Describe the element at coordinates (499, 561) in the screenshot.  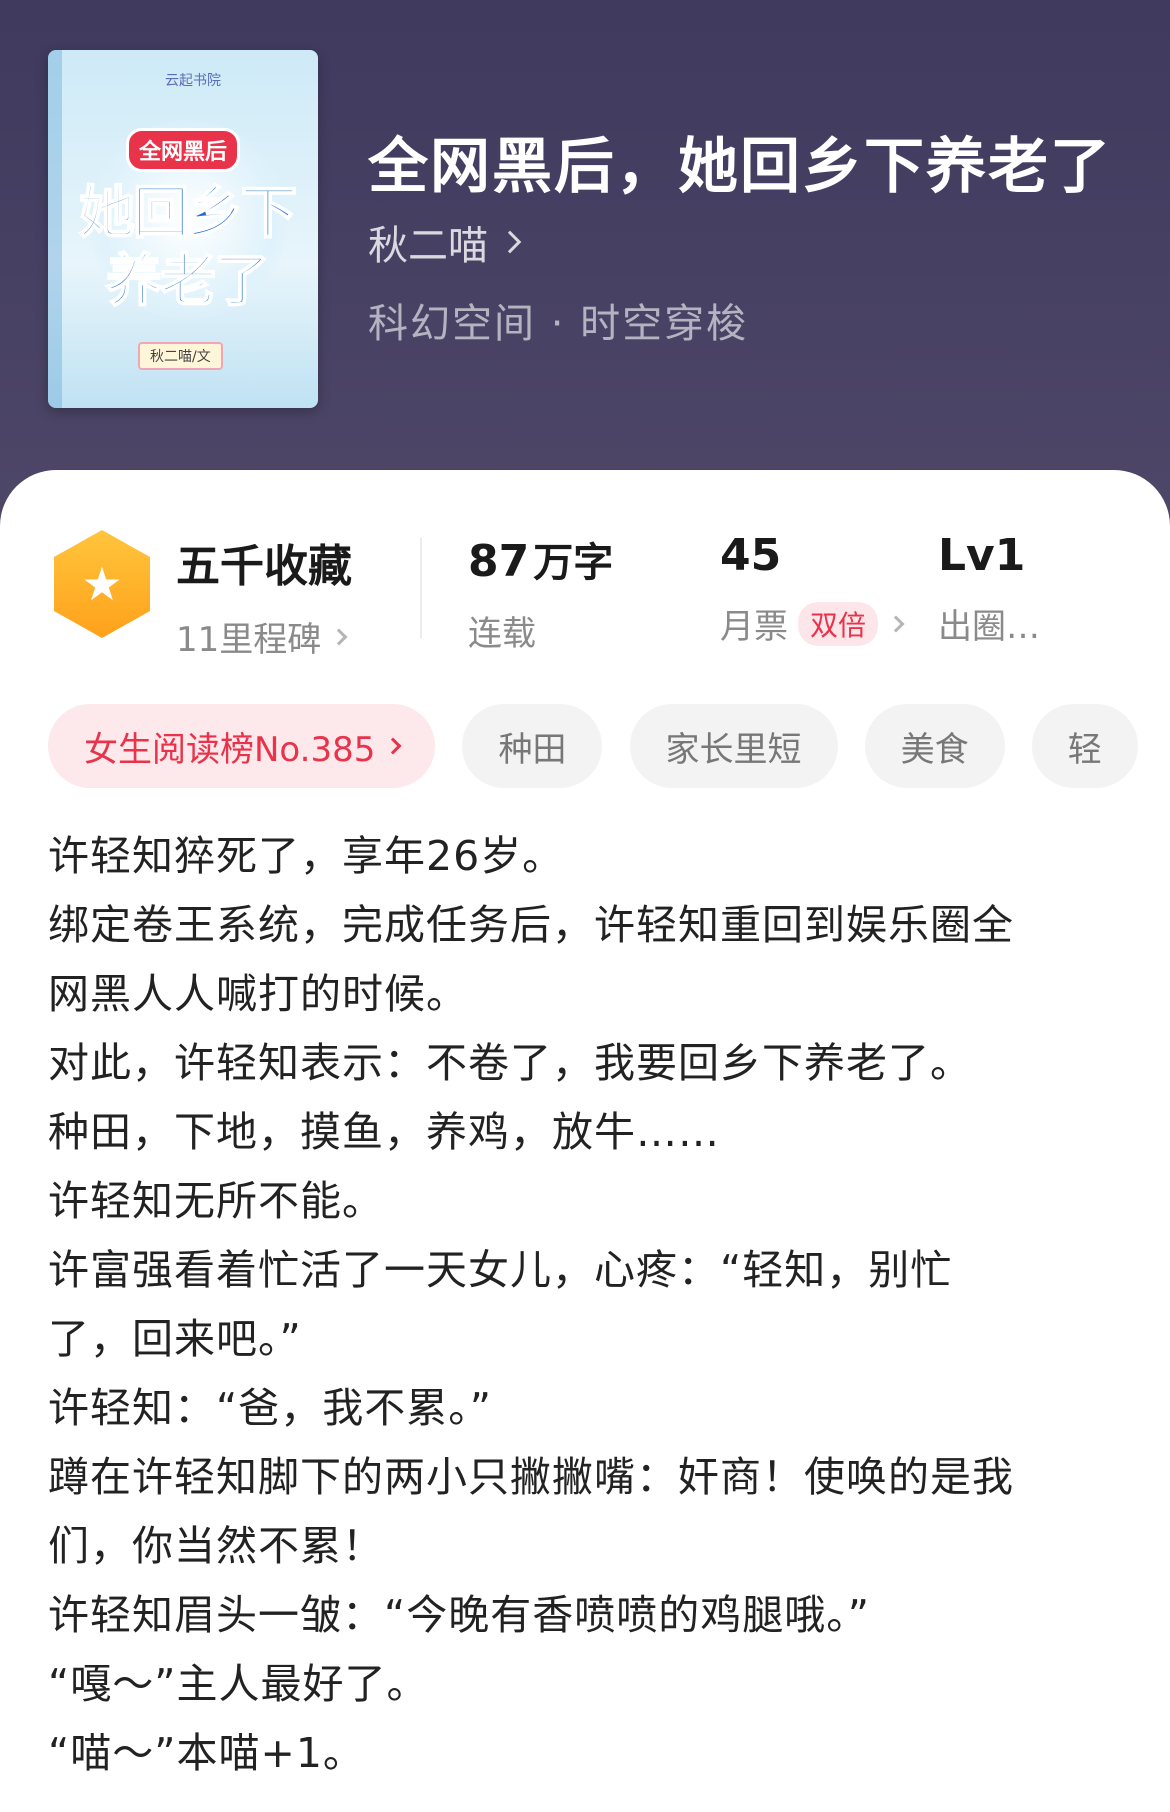
I see `word-count-value: 87` at that location.